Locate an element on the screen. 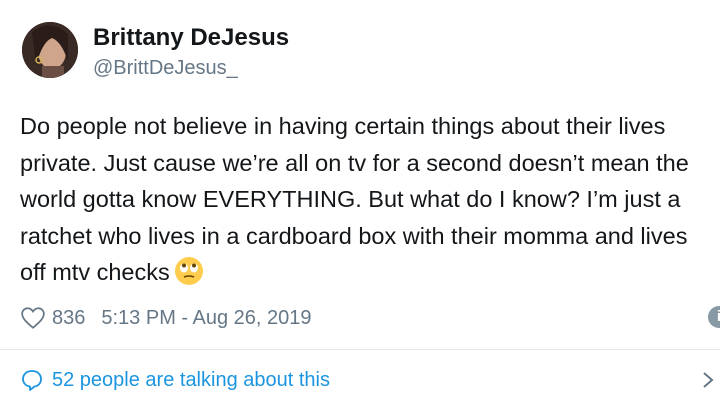 The image size is (720, 405). rolling-eyes-emoji-icon is located at coordinates (188, 271).